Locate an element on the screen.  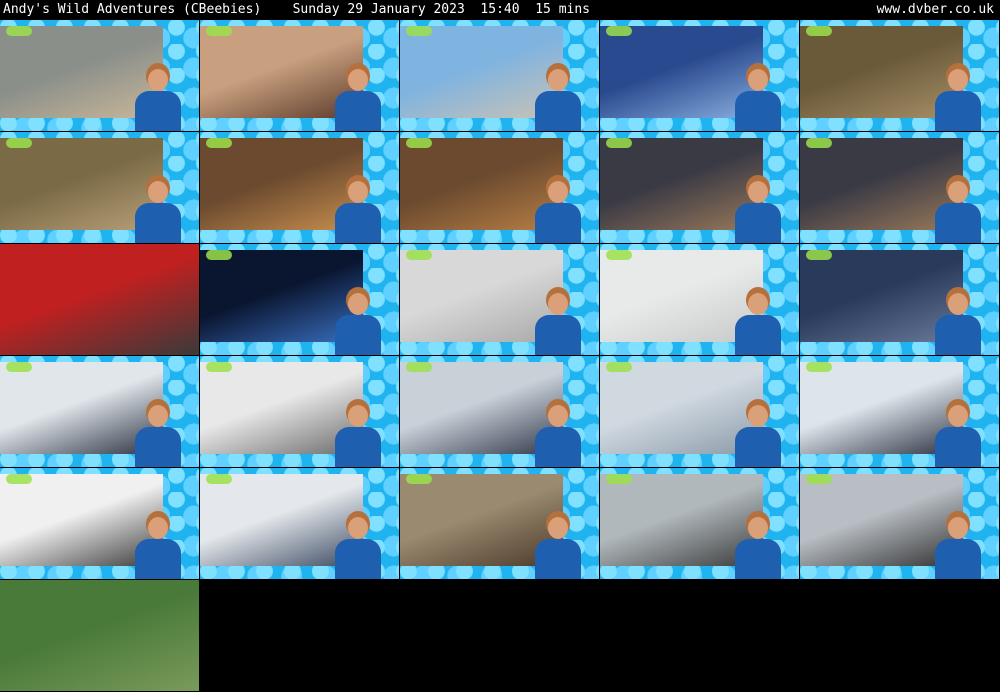
thumbnail-snow-landscape is located at coordinates (299, 411).